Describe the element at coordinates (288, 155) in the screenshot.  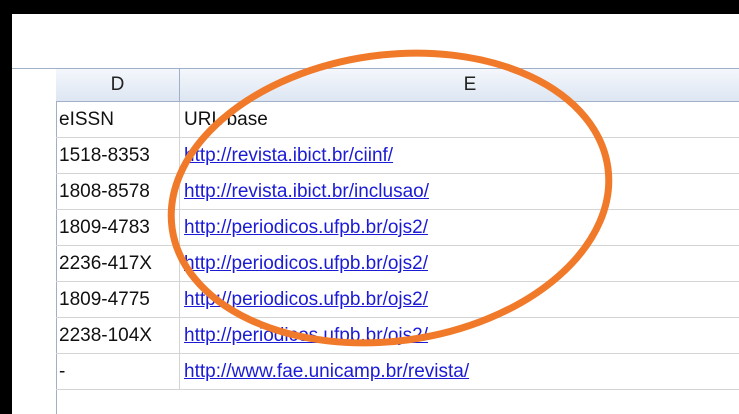
I see `url-link: http://revista.ibict.br/ciinf/` at that location.